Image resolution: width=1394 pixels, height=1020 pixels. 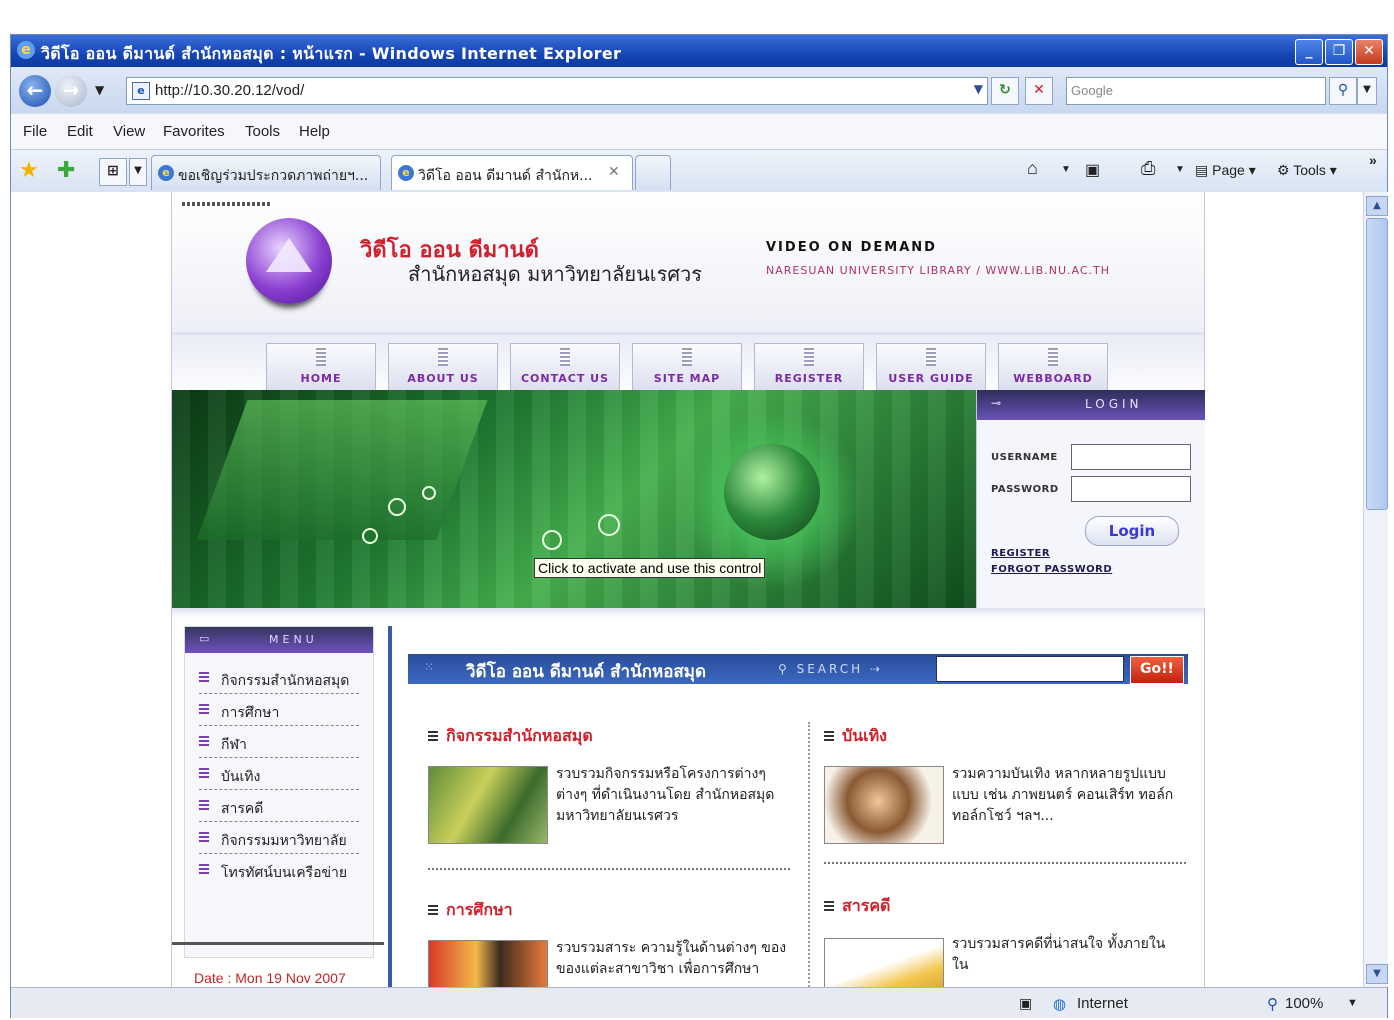 What do you see at coordinates (242, 809) in the screenshot?
I see `sidebar-item-label: สารคดี` at bounding box center [242, 809].